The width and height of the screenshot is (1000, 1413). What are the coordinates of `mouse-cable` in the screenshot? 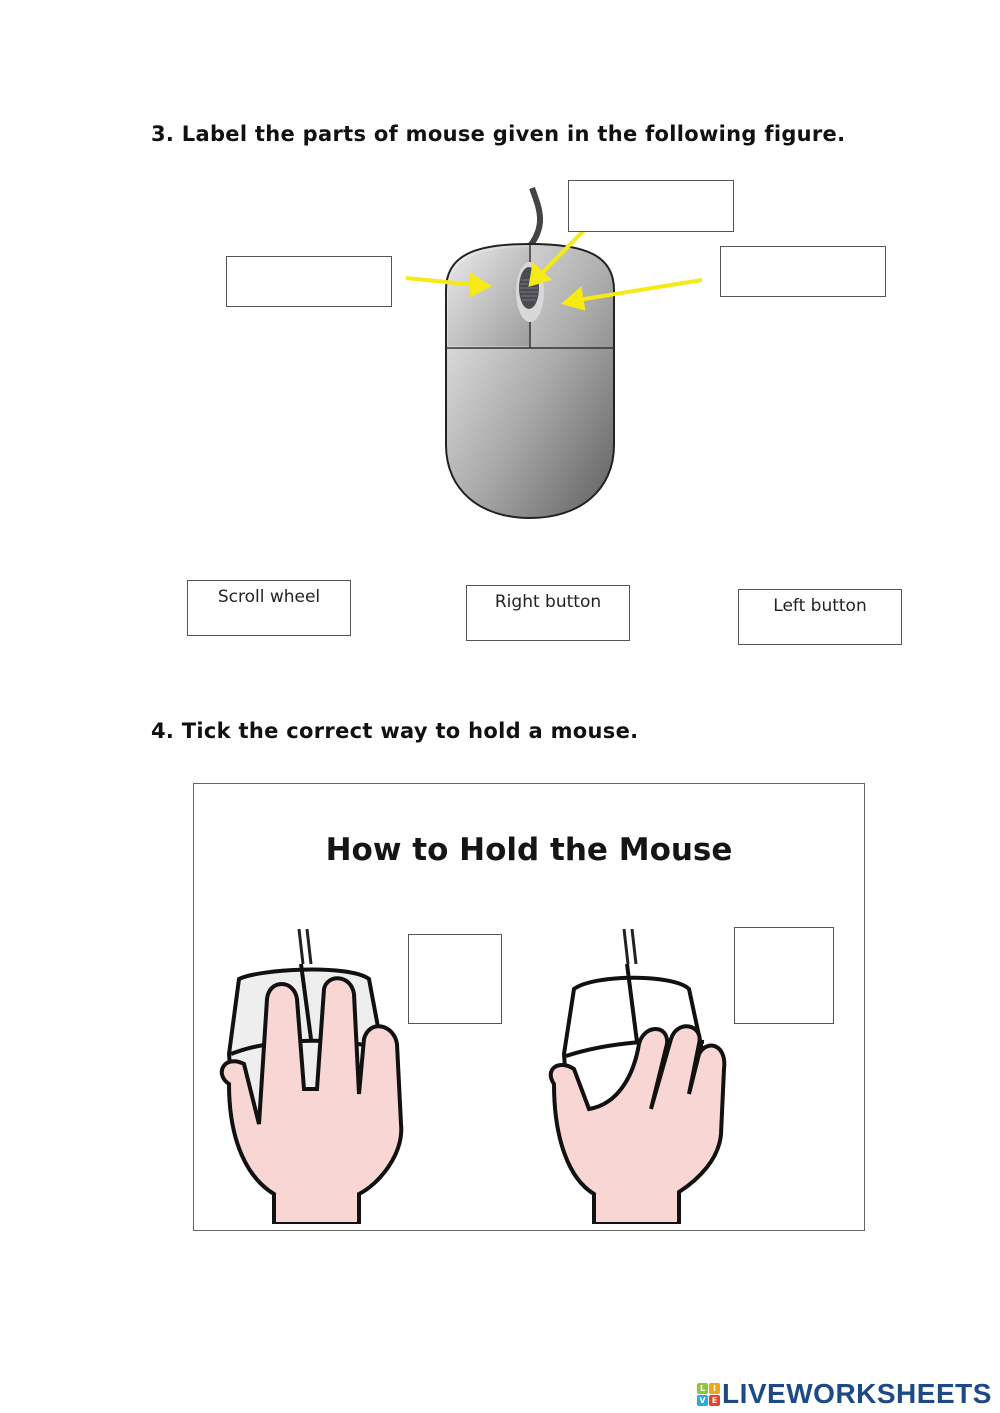 It's located at (535, 217).